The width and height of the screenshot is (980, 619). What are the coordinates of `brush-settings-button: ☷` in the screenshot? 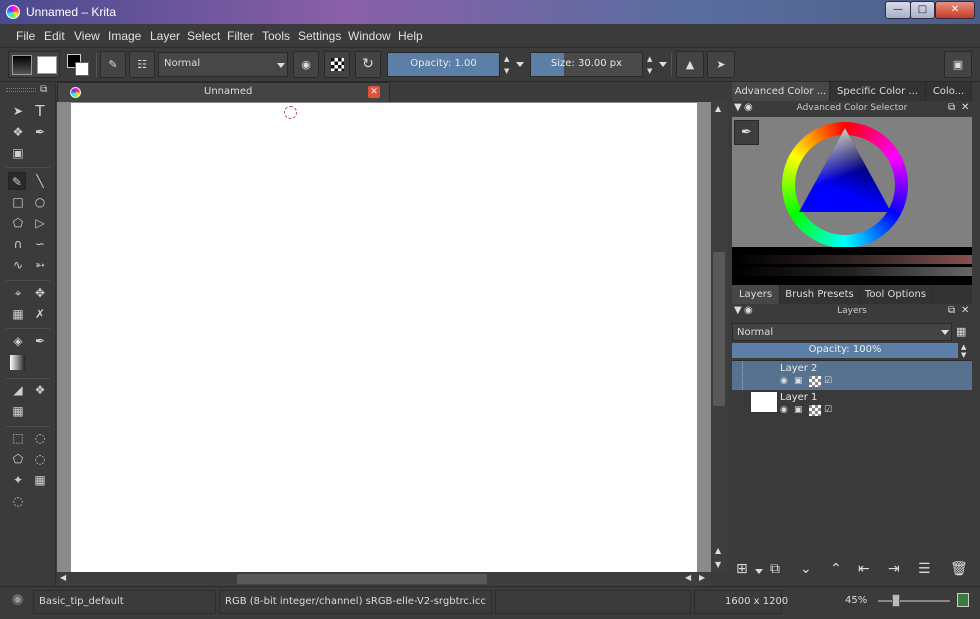 It's located at (142, 64).